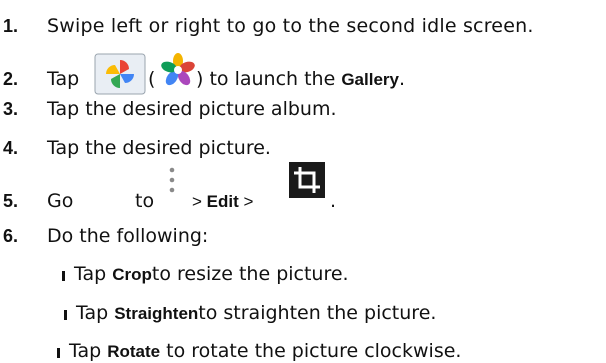  I want to click on more-options-vertical-icon, so click(172, 180).